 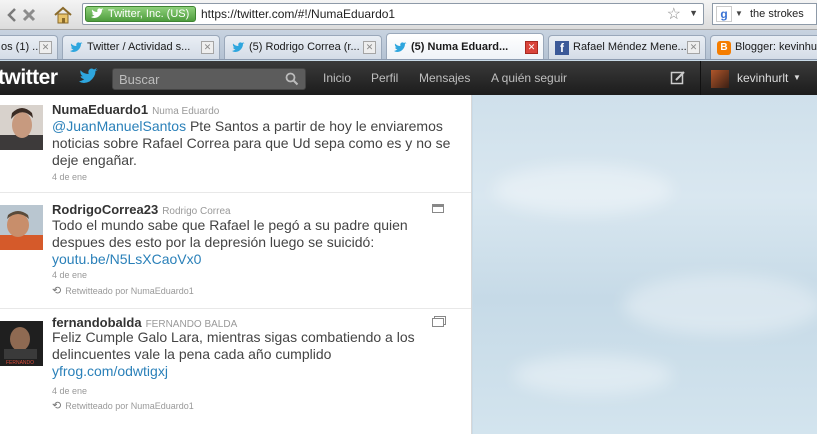 I want to click on search-query: the strokes, so click(x=777, y=14).